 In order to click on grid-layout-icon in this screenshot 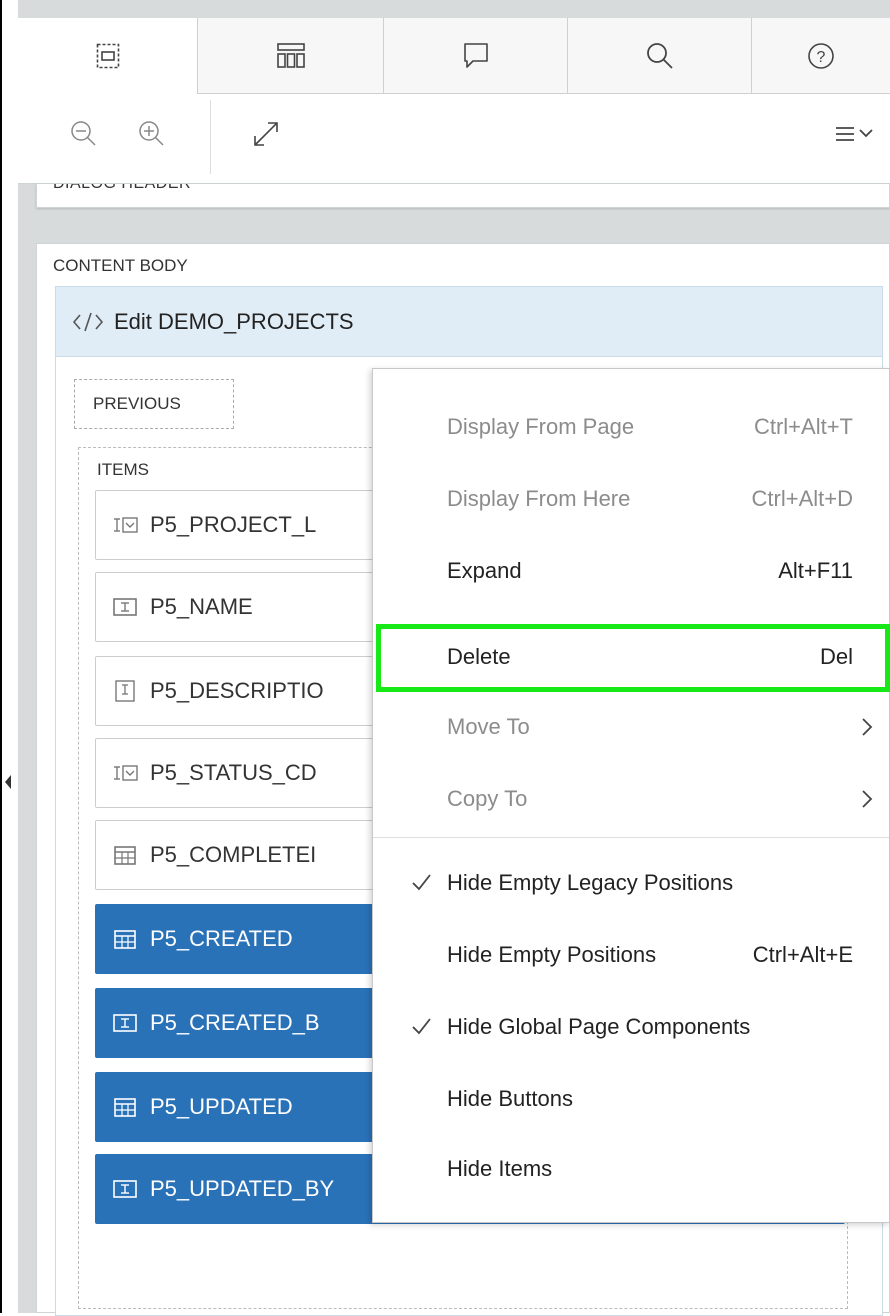, I will do `click(107, 56)`.